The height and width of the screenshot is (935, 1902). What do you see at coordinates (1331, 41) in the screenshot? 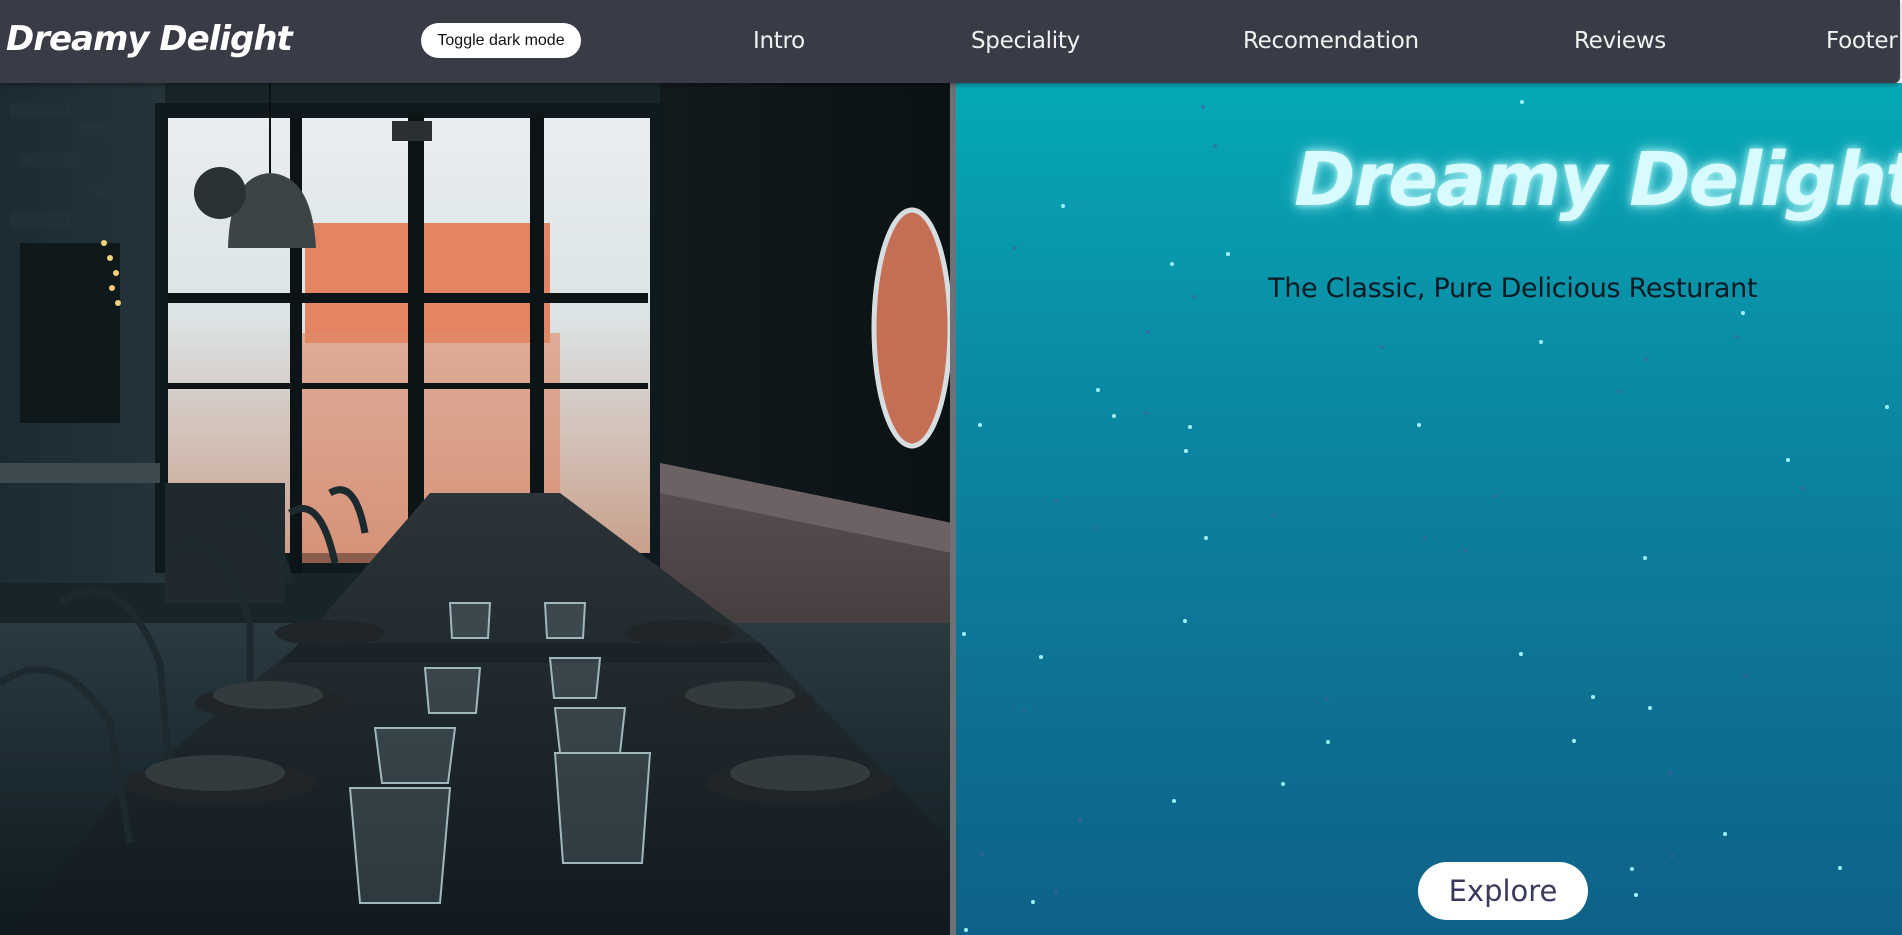
I see `nav-link-recomendation: Recomendation` at bounding box center [1331, 41].